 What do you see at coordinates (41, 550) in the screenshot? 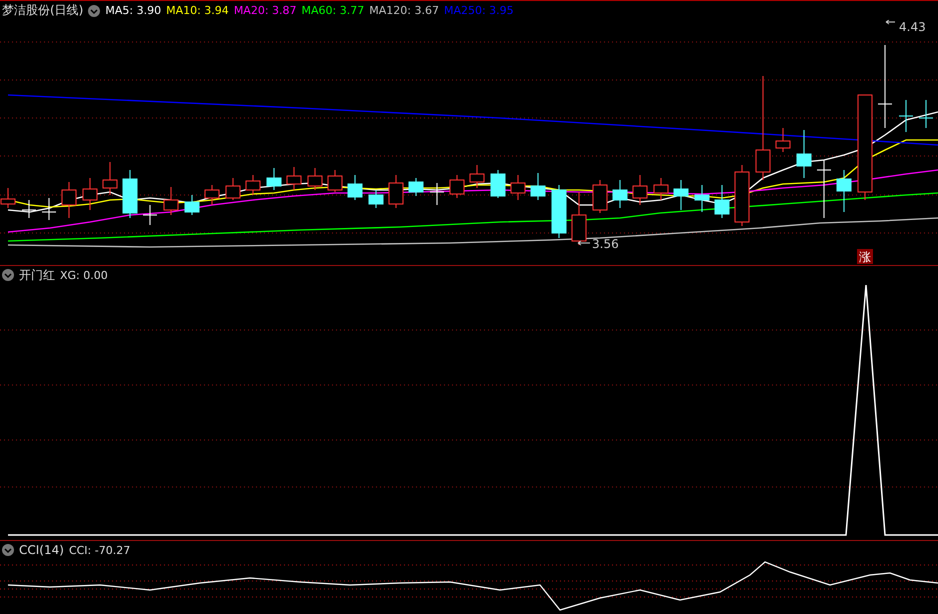
I see `indicator-title: CCI(14)` at bounding box center [41, 550].